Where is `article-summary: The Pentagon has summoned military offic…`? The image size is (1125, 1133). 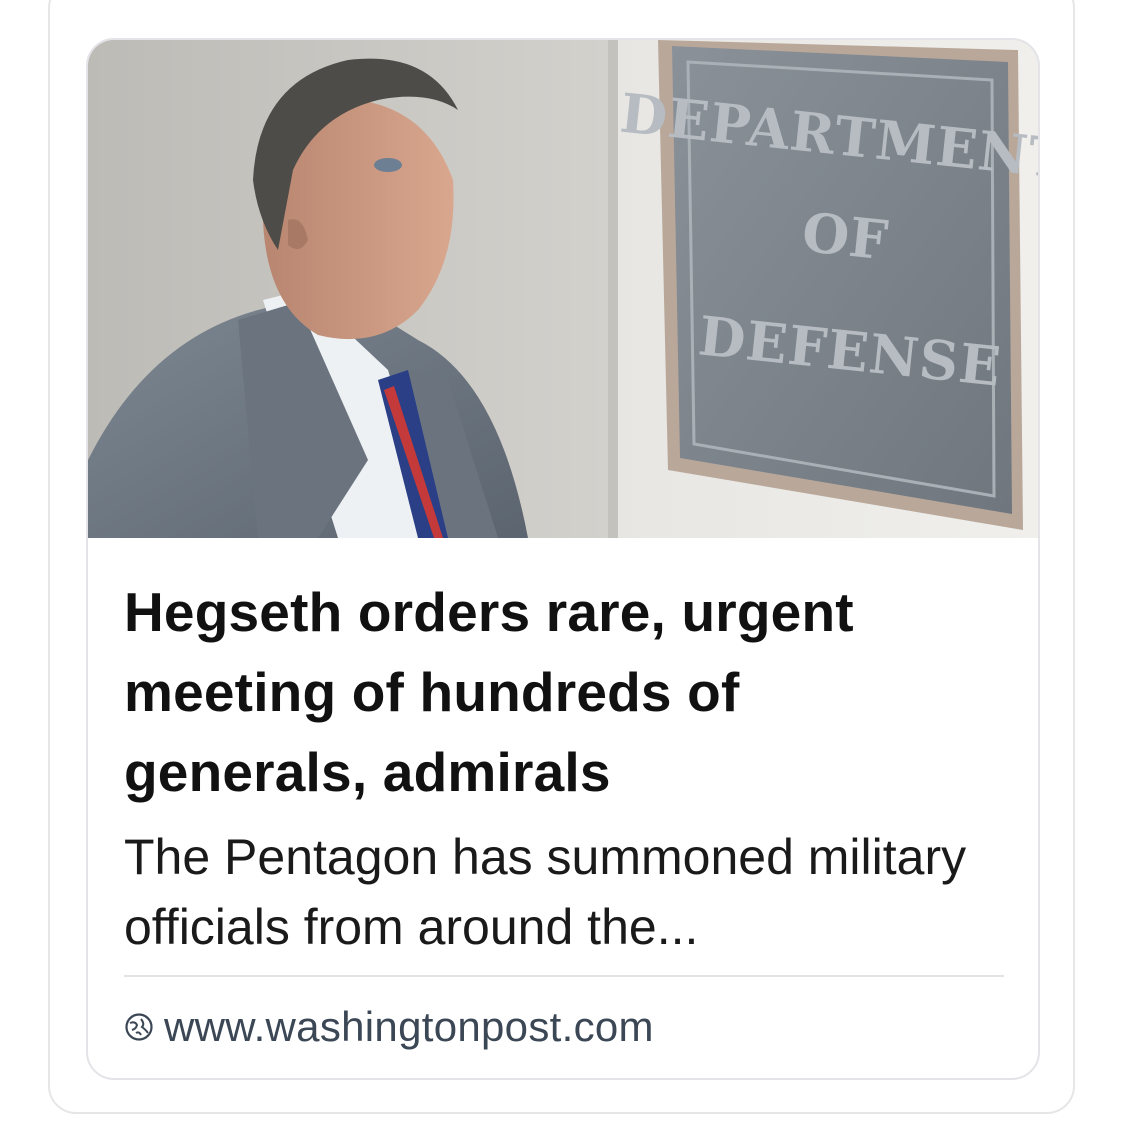 article-summary: The Pentagon has summoned military offic… is located at coordinates (545, 892).